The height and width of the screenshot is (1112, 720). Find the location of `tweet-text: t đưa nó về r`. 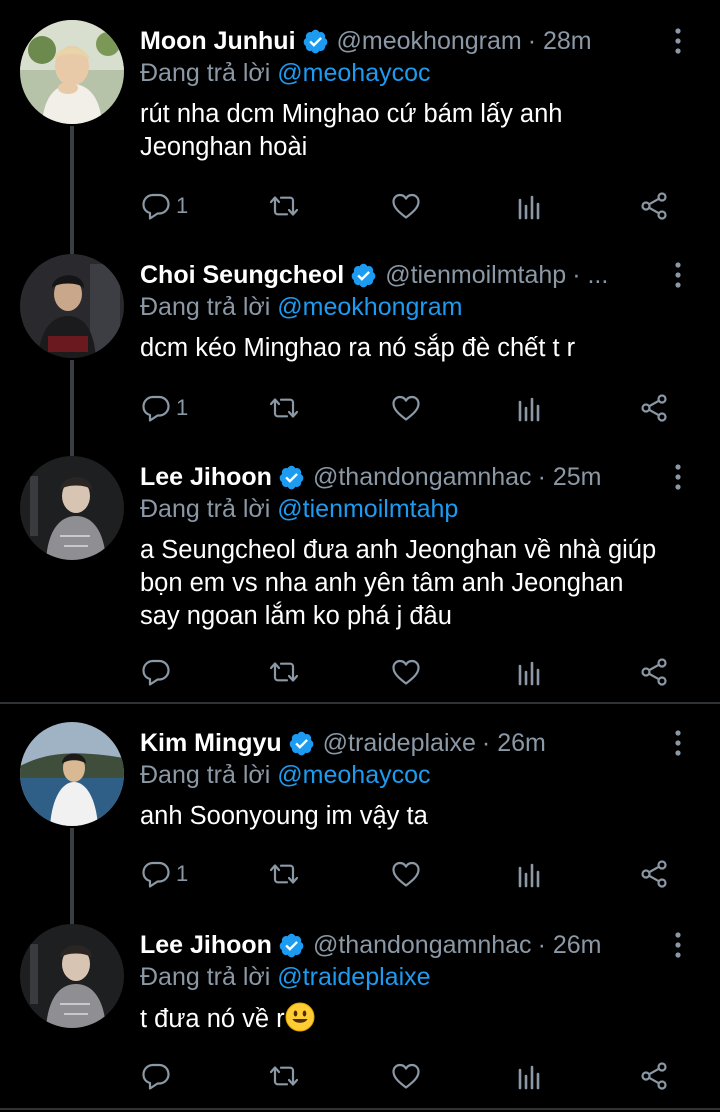

tweet-text: t đưa nó về r is located at coordinates (212, 1019).